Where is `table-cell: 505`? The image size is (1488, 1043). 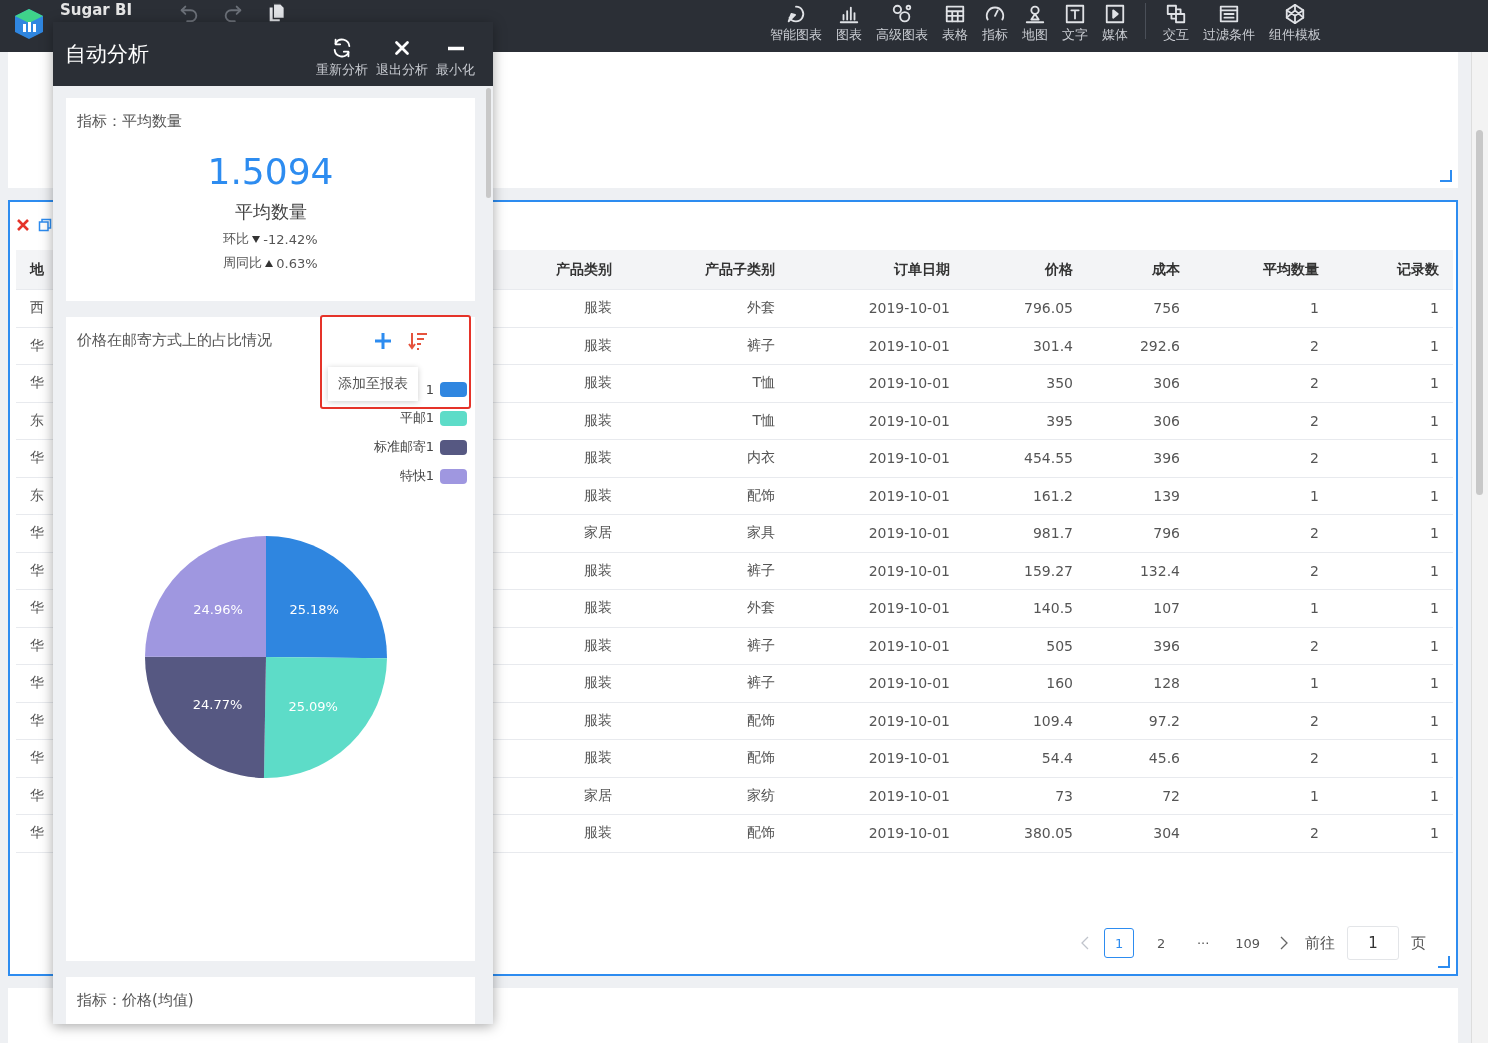 table-cell: 505 is located at coordinates (1025, 646).